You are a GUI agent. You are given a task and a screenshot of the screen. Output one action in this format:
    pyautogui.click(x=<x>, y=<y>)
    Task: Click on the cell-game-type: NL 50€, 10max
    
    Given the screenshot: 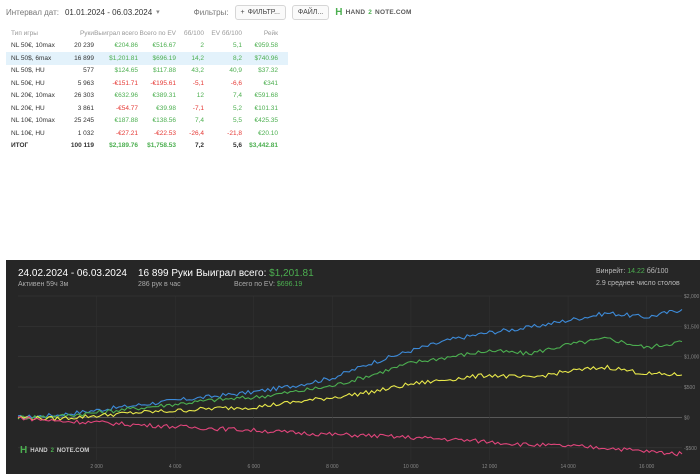 What is the action you would take?
    pyautogui.click(x=33, y=46)
    